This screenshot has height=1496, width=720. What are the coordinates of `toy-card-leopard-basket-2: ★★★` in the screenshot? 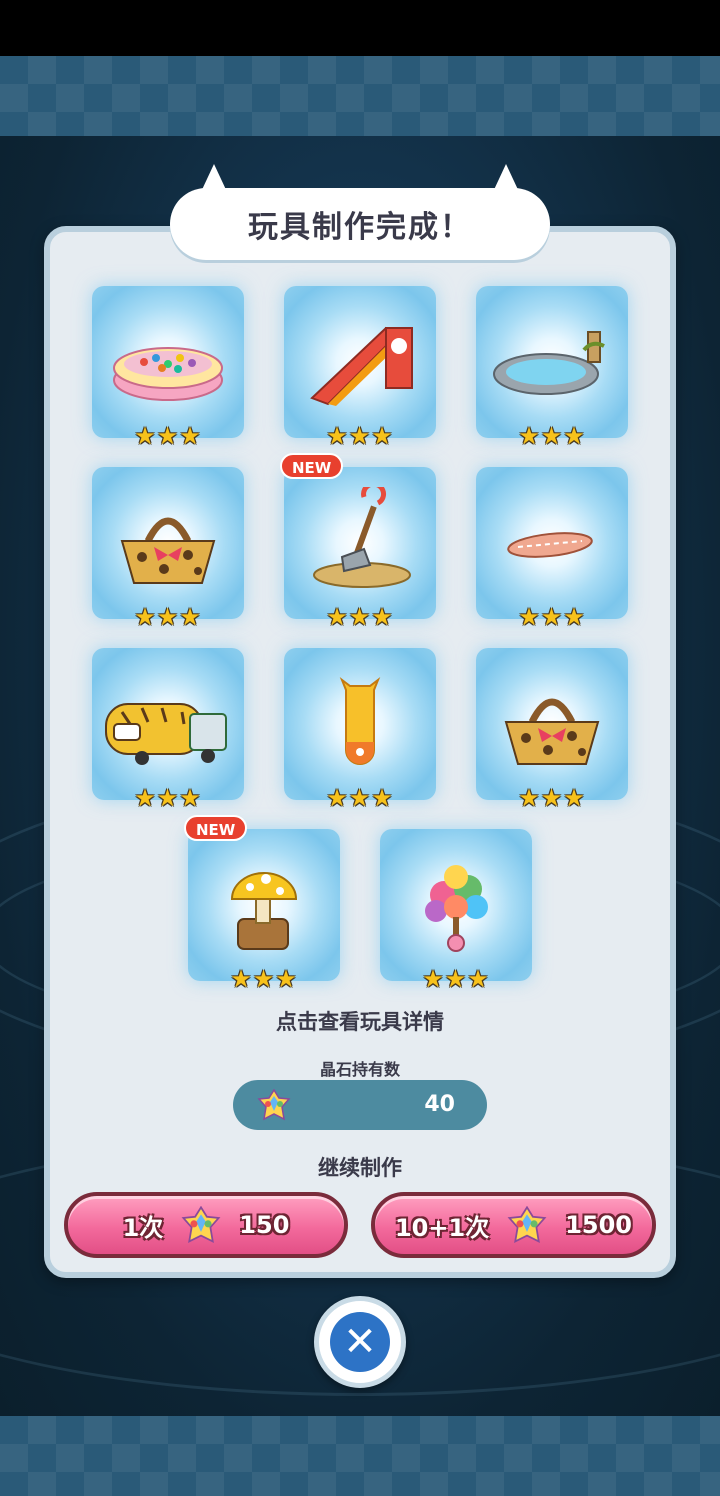 It's located at (552, 730).